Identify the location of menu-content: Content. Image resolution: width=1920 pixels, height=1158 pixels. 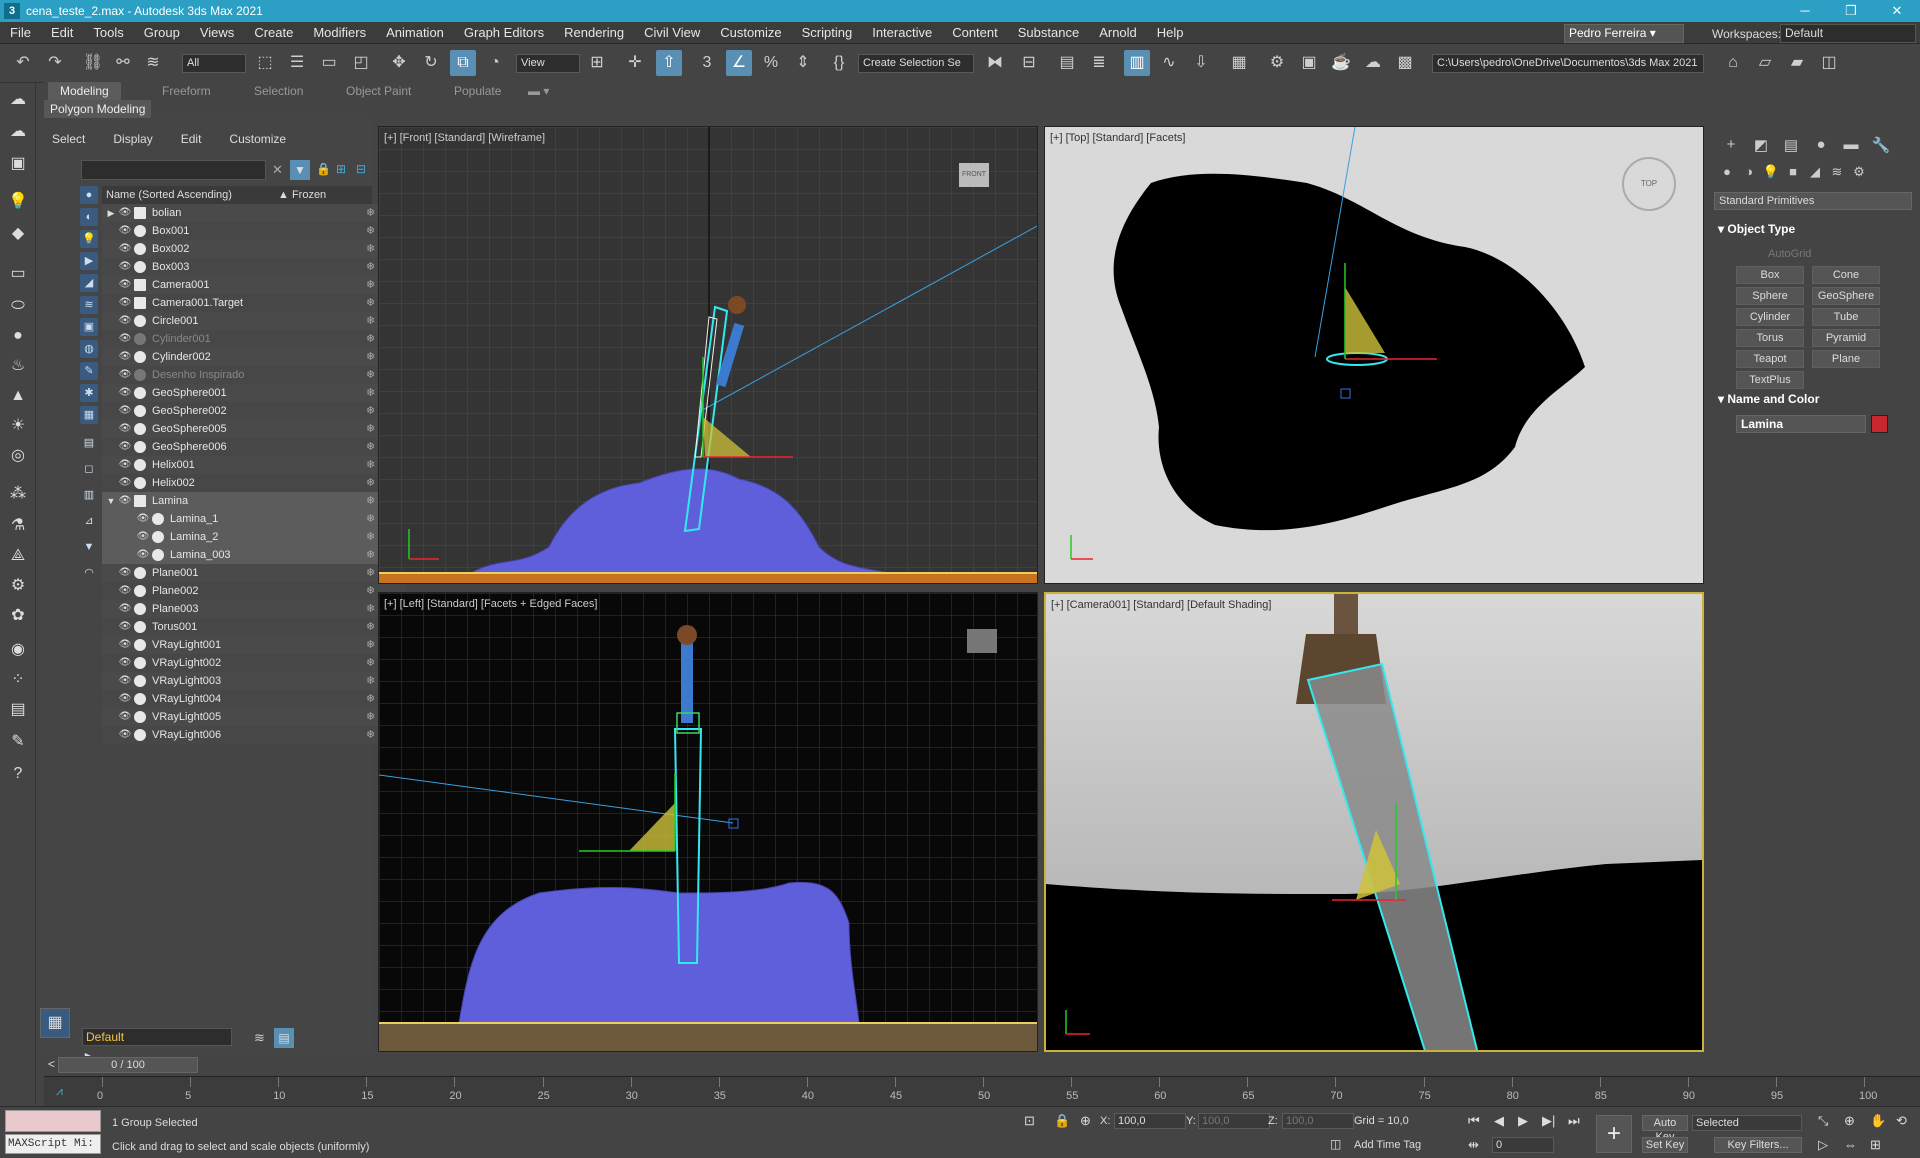
(975, 32).